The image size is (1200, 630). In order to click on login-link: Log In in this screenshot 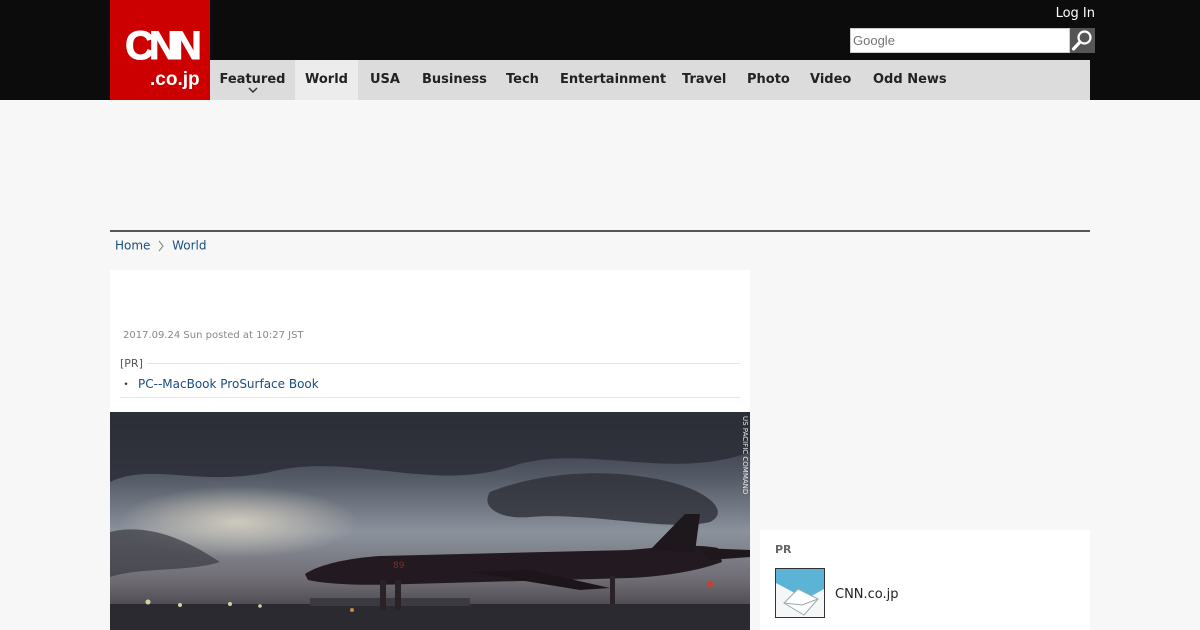, I will do `click(1075, 13)`.